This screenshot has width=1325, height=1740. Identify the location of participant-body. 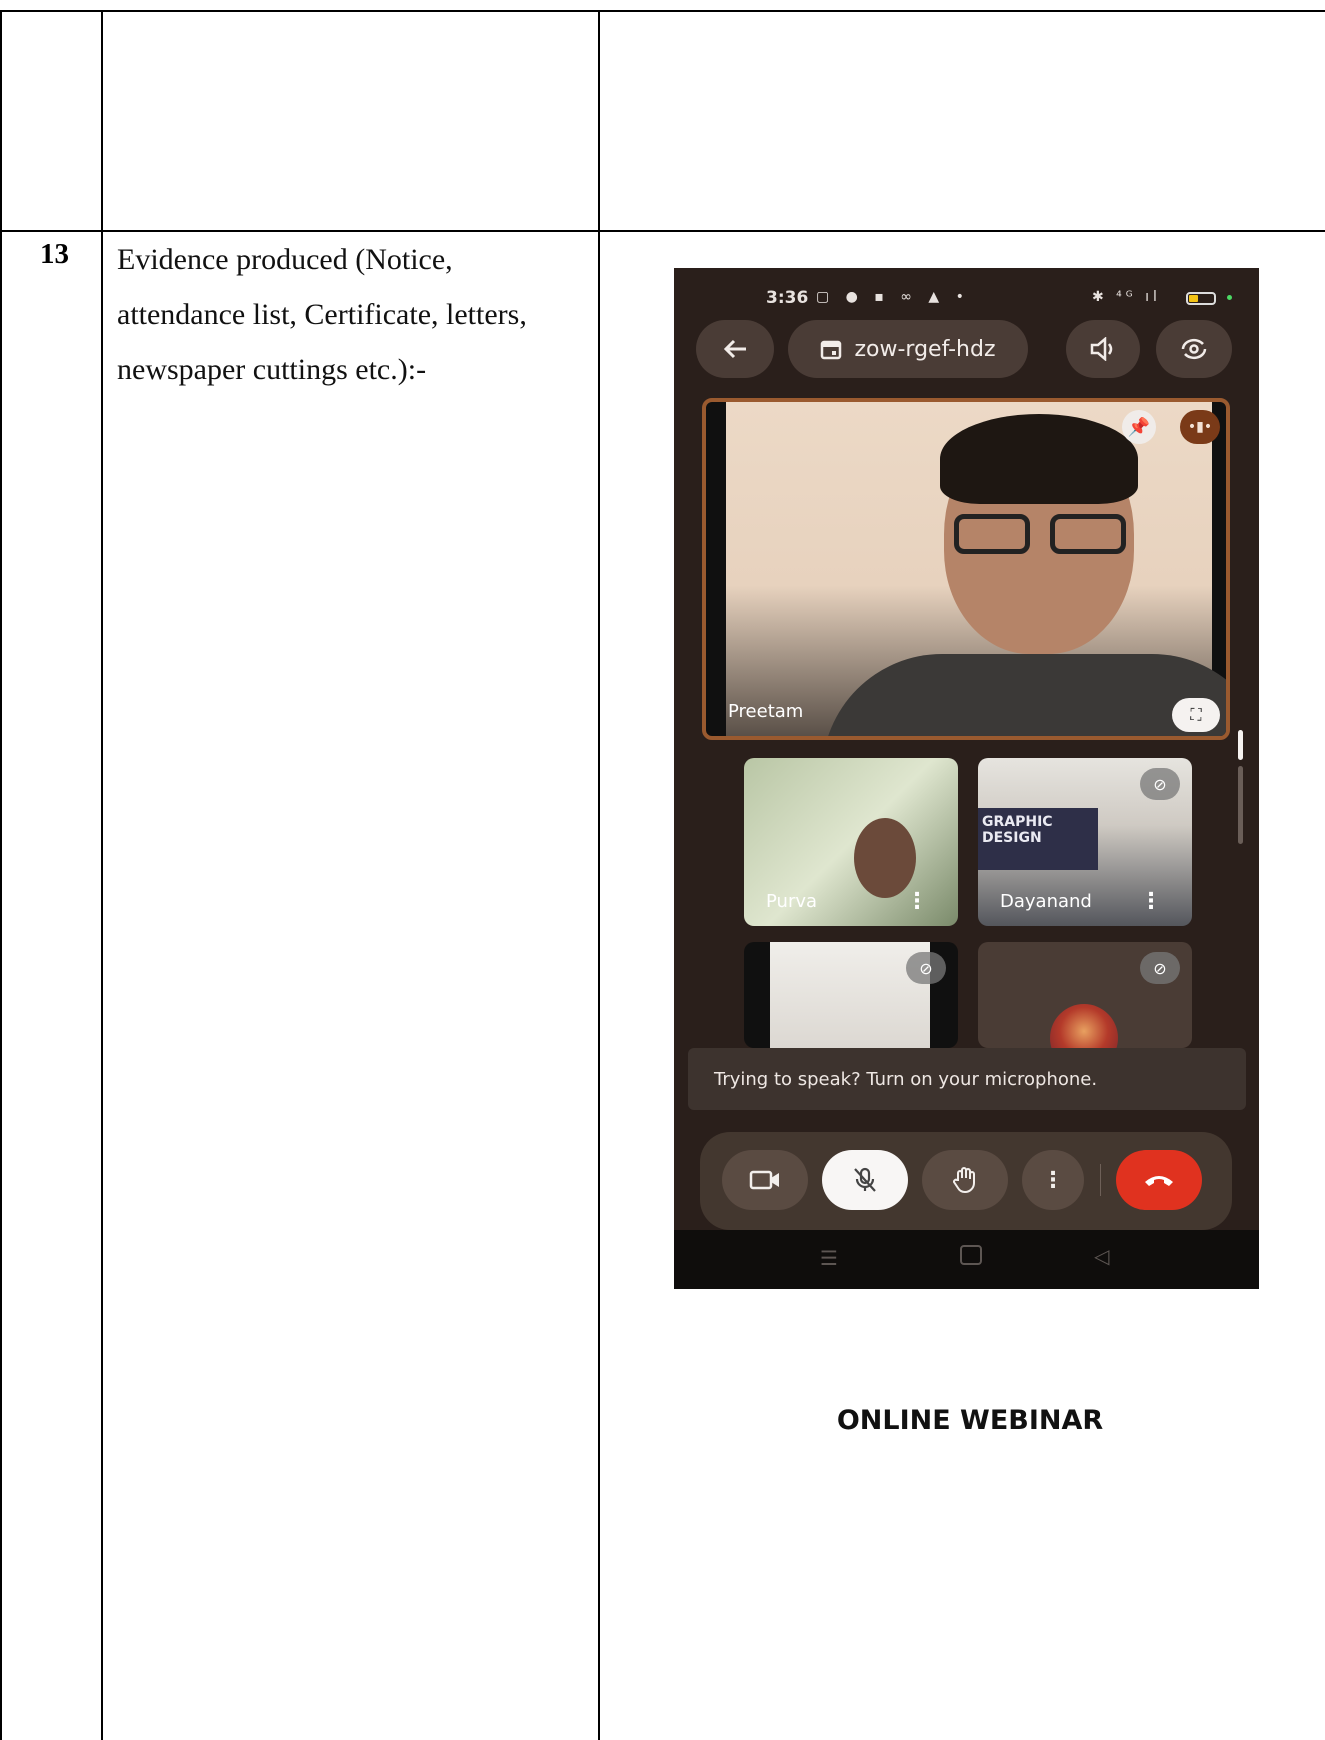
(1024, 695).